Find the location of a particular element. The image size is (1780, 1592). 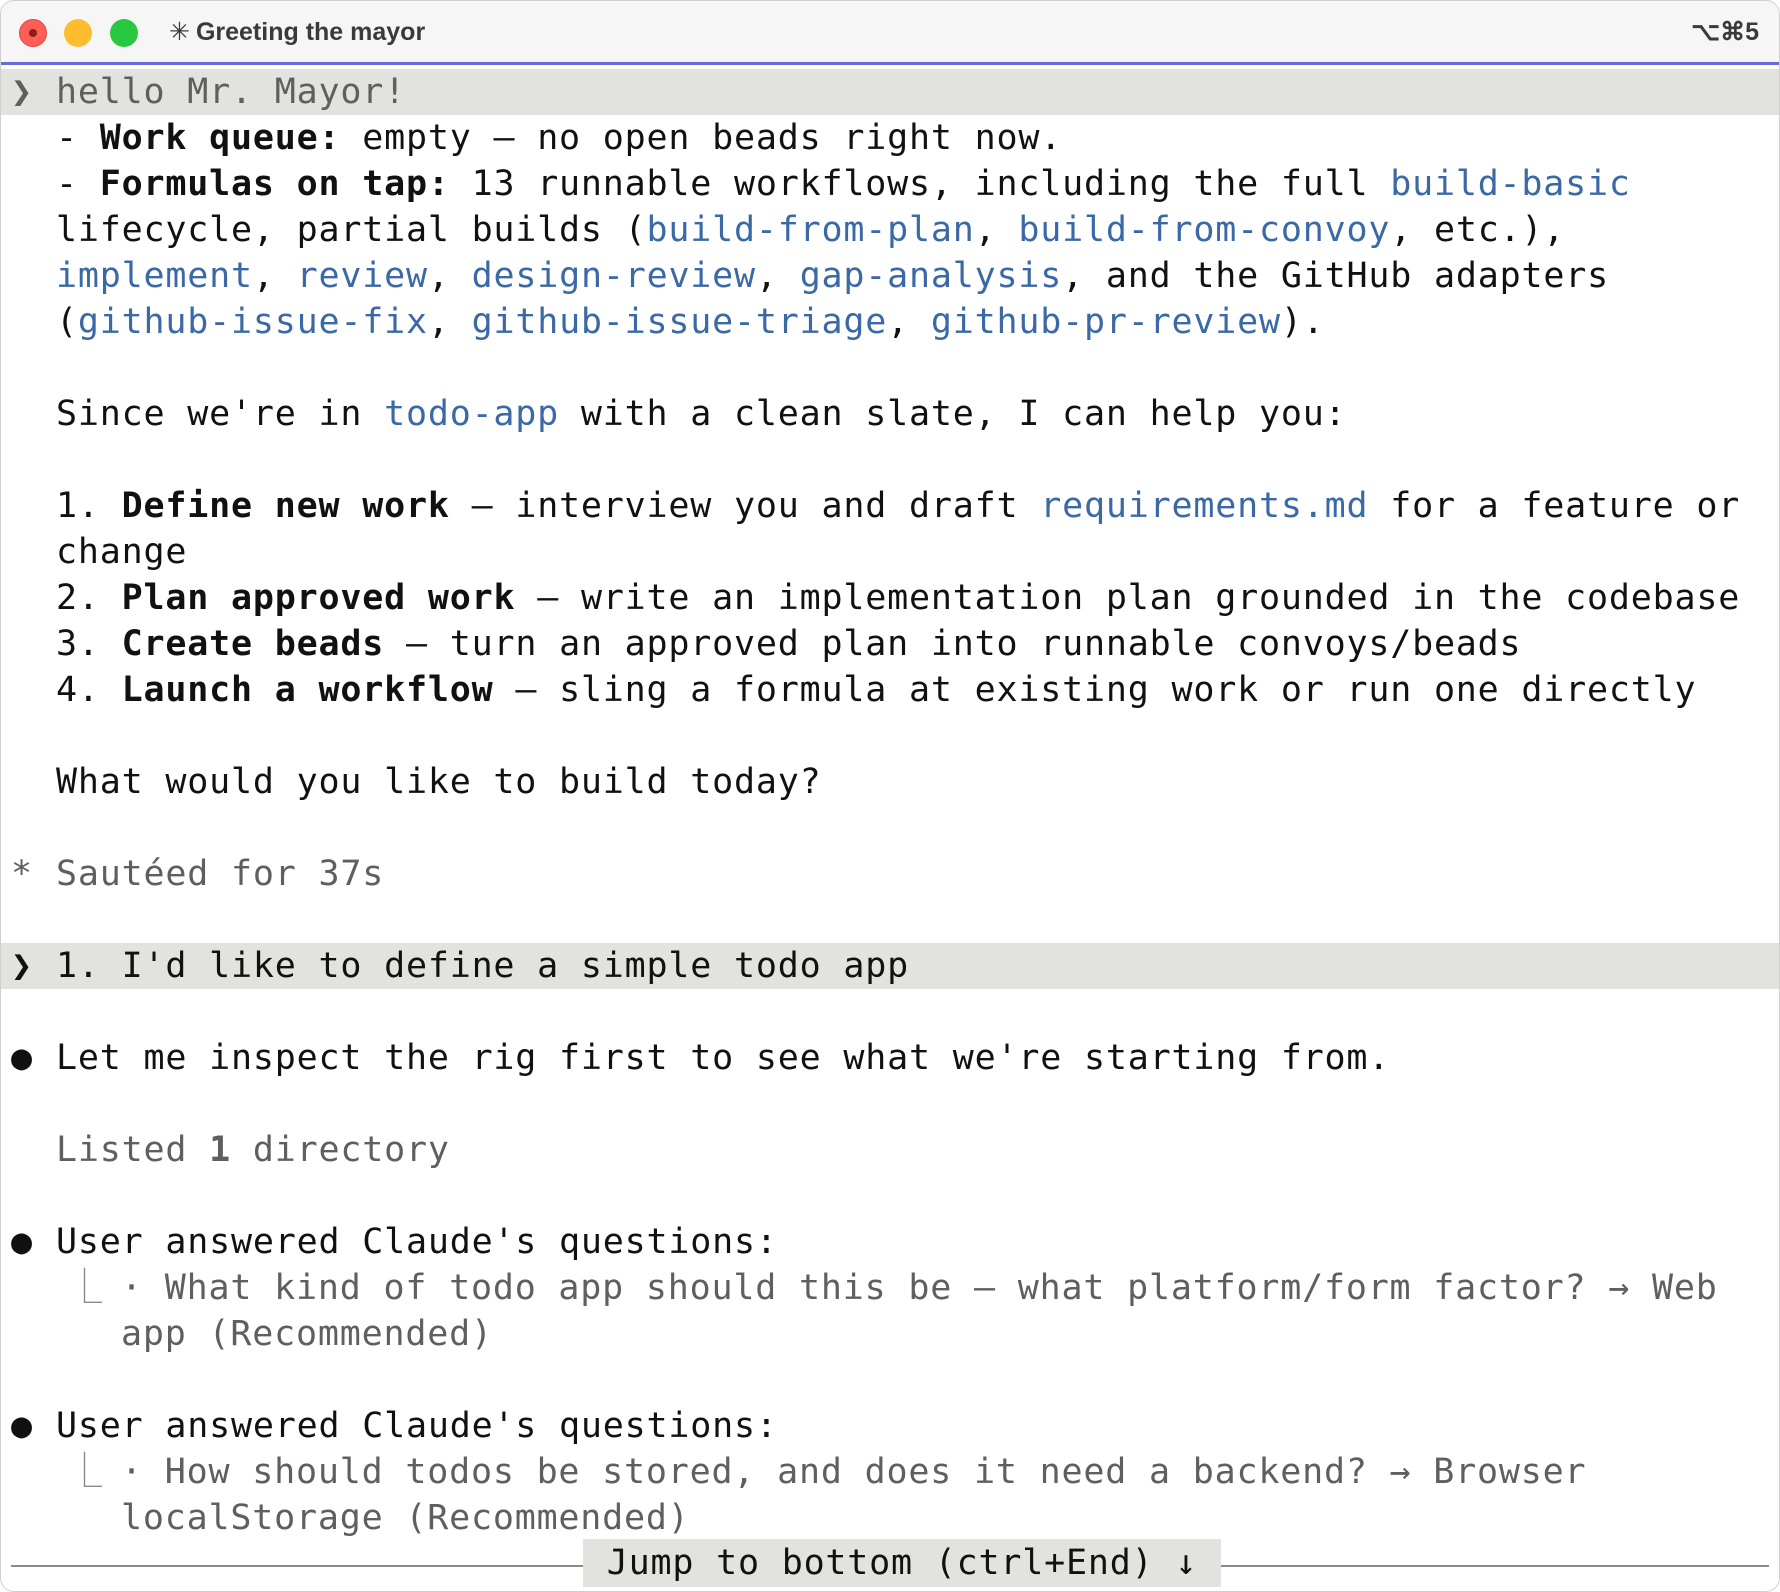

close-window-button is located at coordinates (33, 33).